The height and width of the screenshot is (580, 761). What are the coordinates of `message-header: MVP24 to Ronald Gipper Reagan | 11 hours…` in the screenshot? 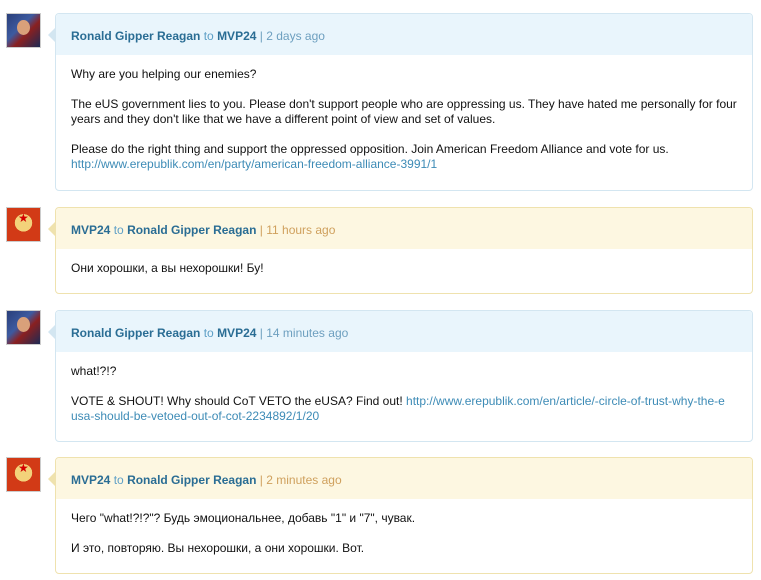 It's located at (404, 228).